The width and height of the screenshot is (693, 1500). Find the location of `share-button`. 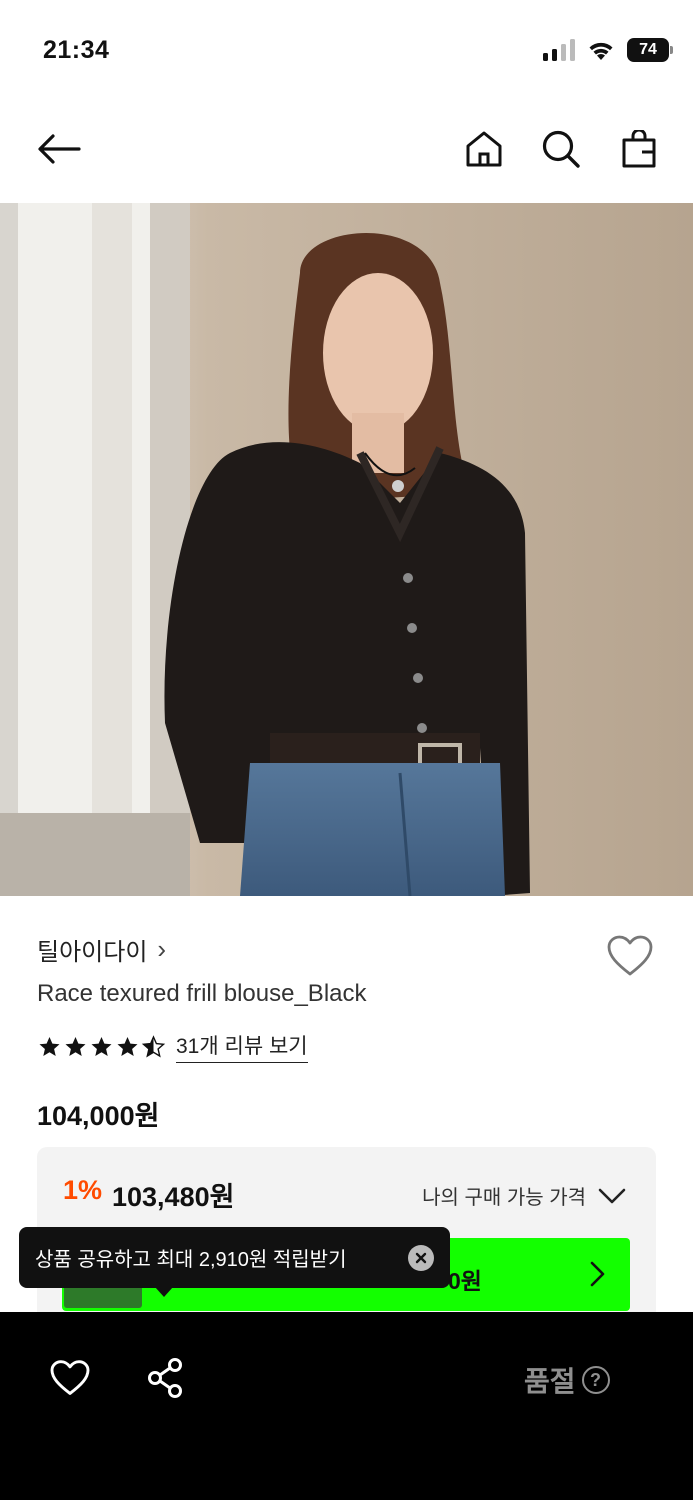

share-button is located at coordinates (165, 1378).